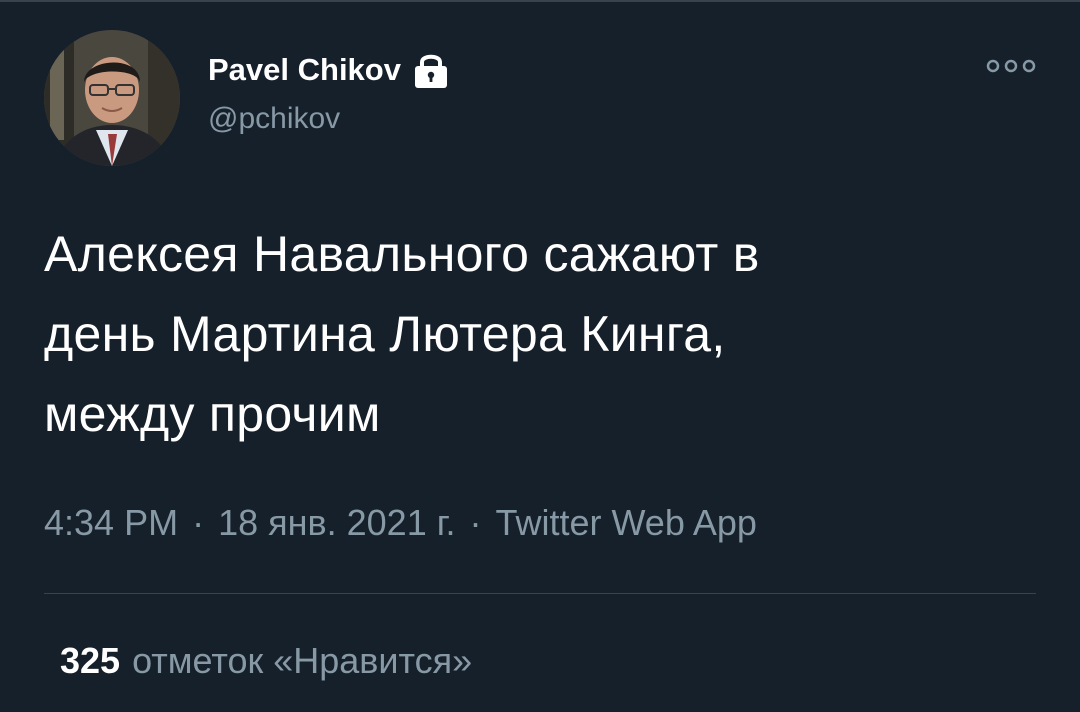 This screenshot has width=1080, height=712. What do you see at coordinates (111, 523) in the screenshot?
I see `tweet-time: 4:34 PM` at bounding box center [111, 523].